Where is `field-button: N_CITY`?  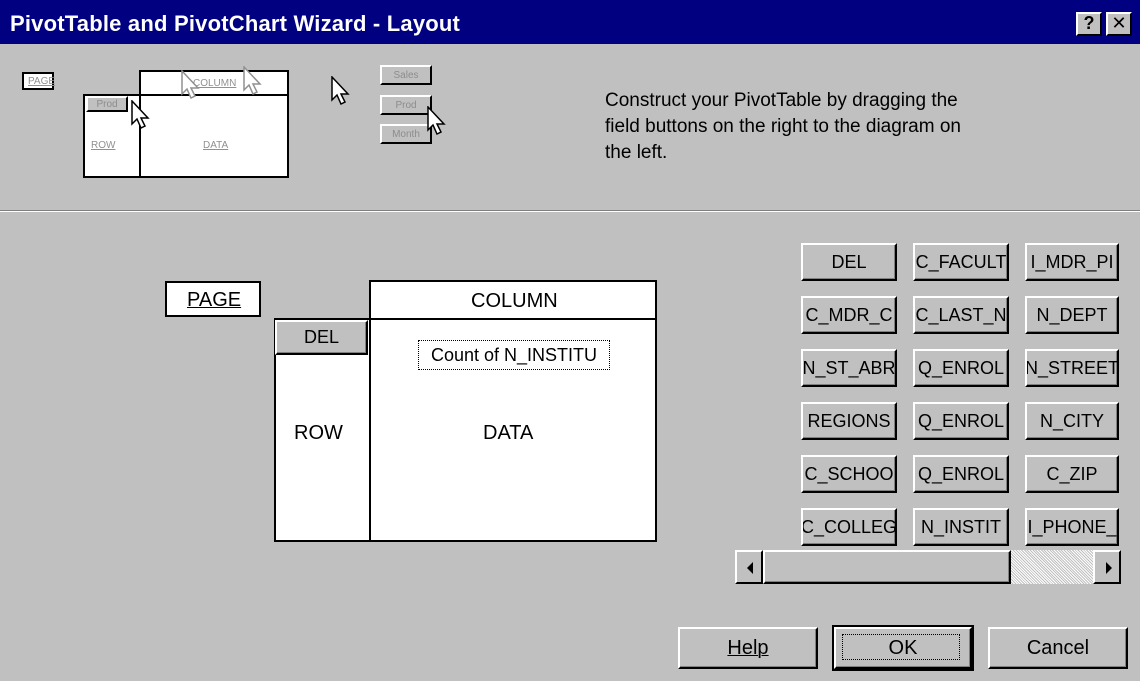 field-button: N_CITY is located at coordinates (1072, 421).